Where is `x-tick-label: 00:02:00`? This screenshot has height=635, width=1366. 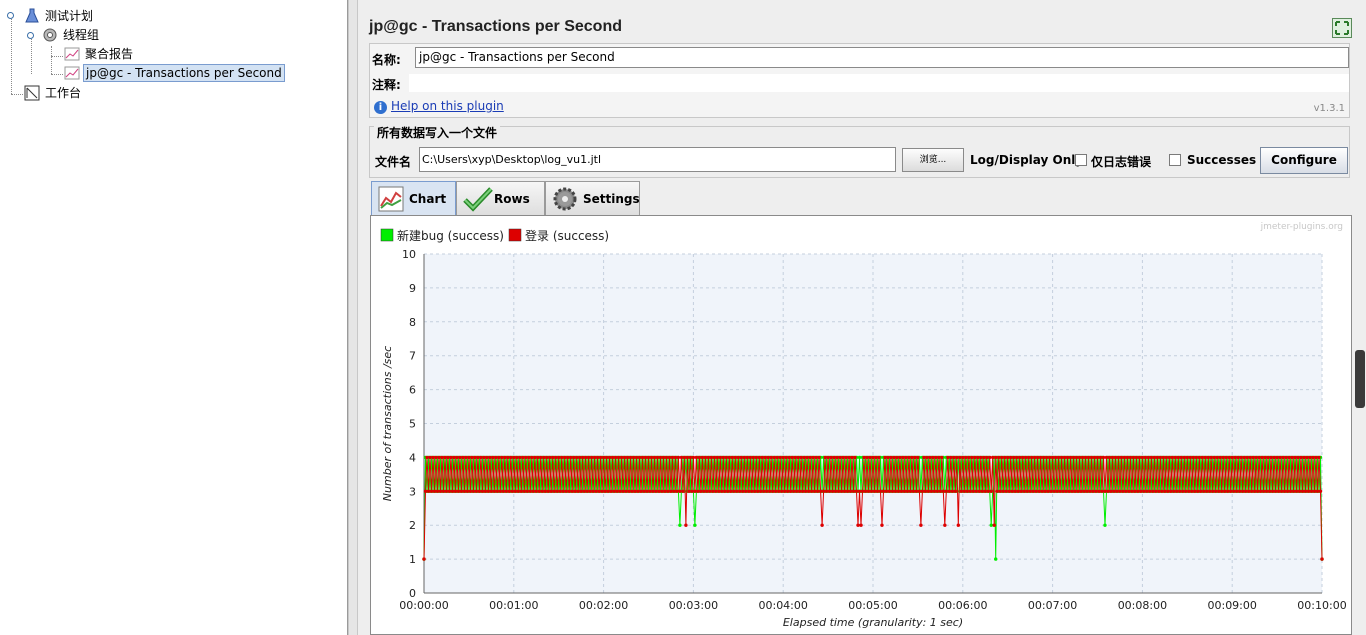
x-tick-label: 00:02:00 is located at coordinates (603, 605).